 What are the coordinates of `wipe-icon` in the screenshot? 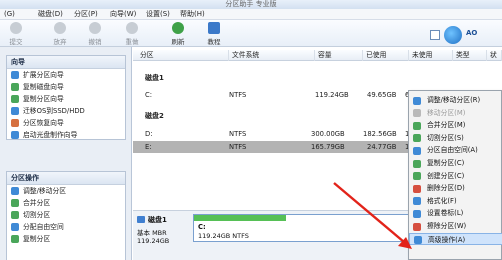 It's located at (417, 226).